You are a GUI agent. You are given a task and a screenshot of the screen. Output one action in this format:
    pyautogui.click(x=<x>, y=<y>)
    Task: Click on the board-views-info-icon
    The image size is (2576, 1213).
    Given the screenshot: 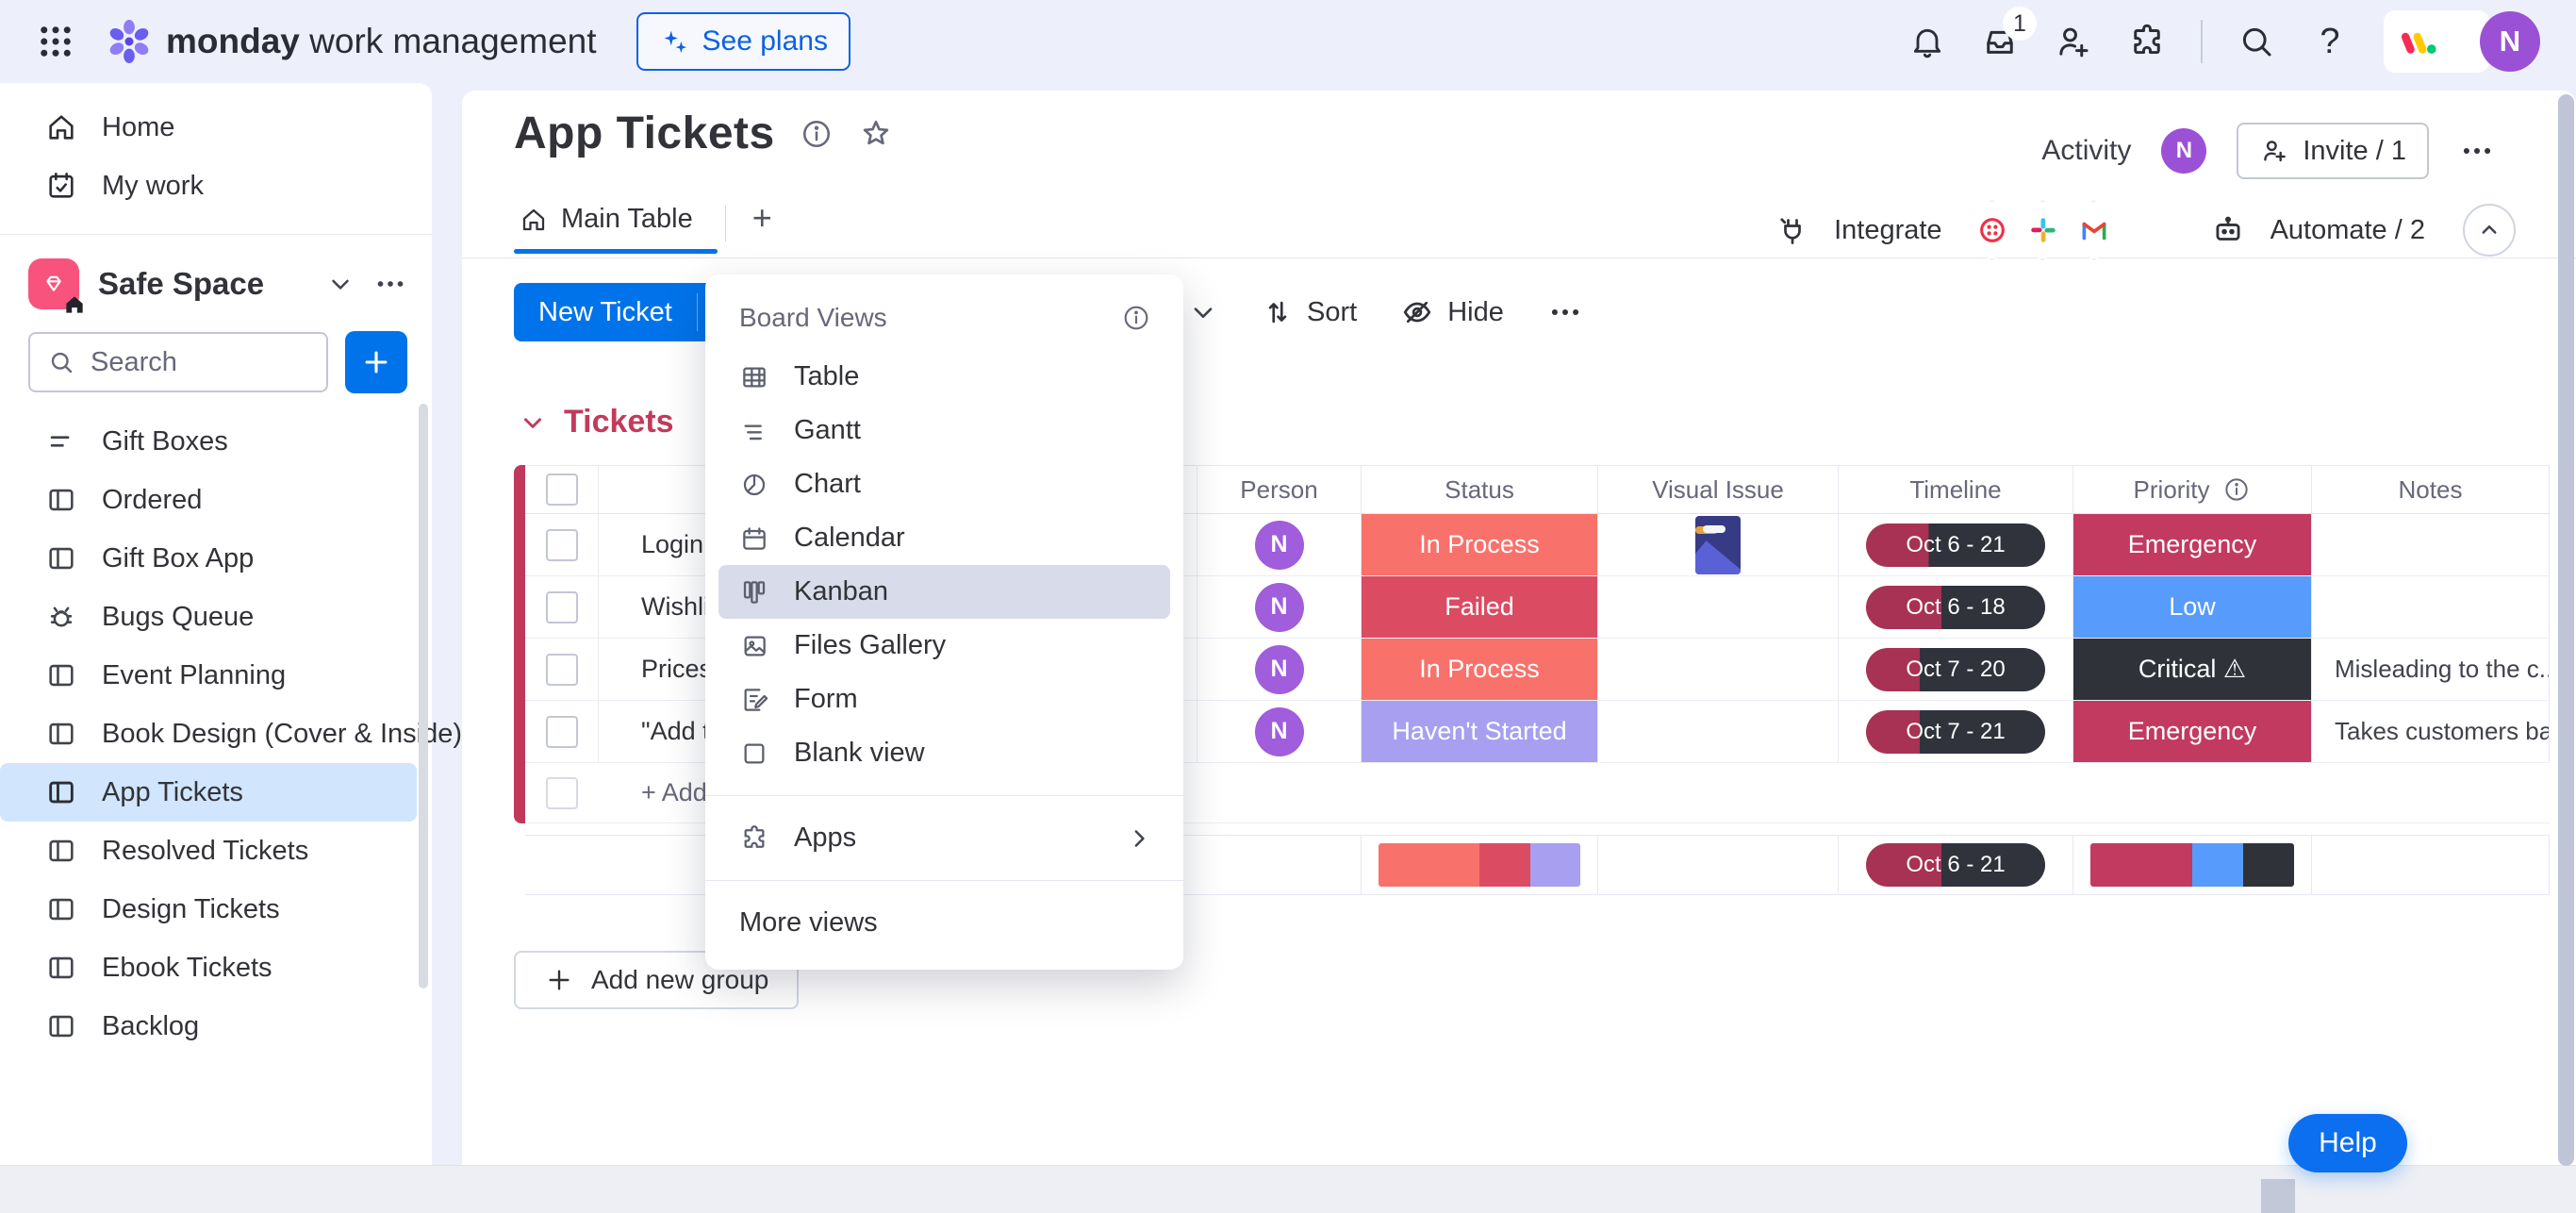 What is the action you would take?
    pyautogui.click(x=1136, y=318)
    